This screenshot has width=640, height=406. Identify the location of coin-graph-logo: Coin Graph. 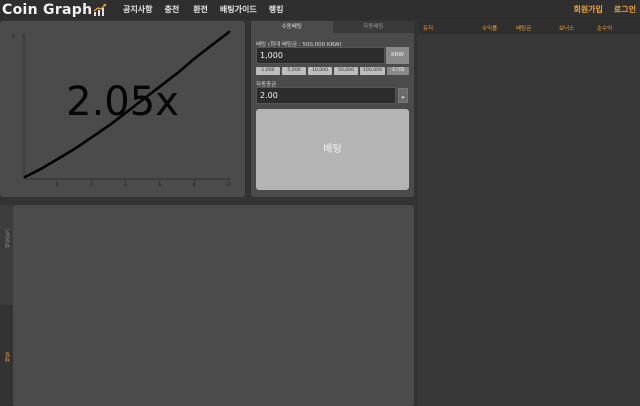
(54, 10).